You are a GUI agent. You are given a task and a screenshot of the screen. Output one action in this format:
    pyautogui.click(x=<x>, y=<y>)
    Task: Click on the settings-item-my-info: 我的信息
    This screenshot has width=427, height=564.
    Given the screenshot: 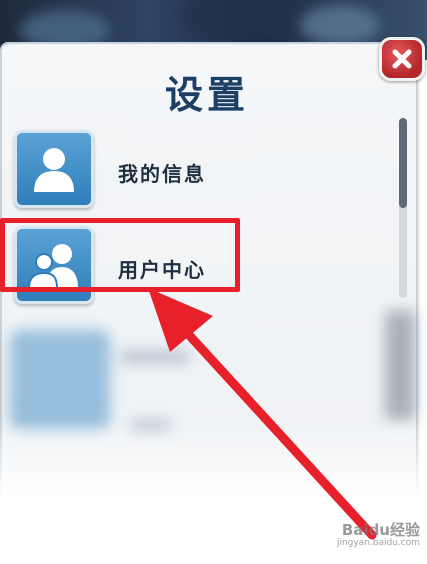 What is the action you would take?
    pyautogui.click(x=200, y=171)
    